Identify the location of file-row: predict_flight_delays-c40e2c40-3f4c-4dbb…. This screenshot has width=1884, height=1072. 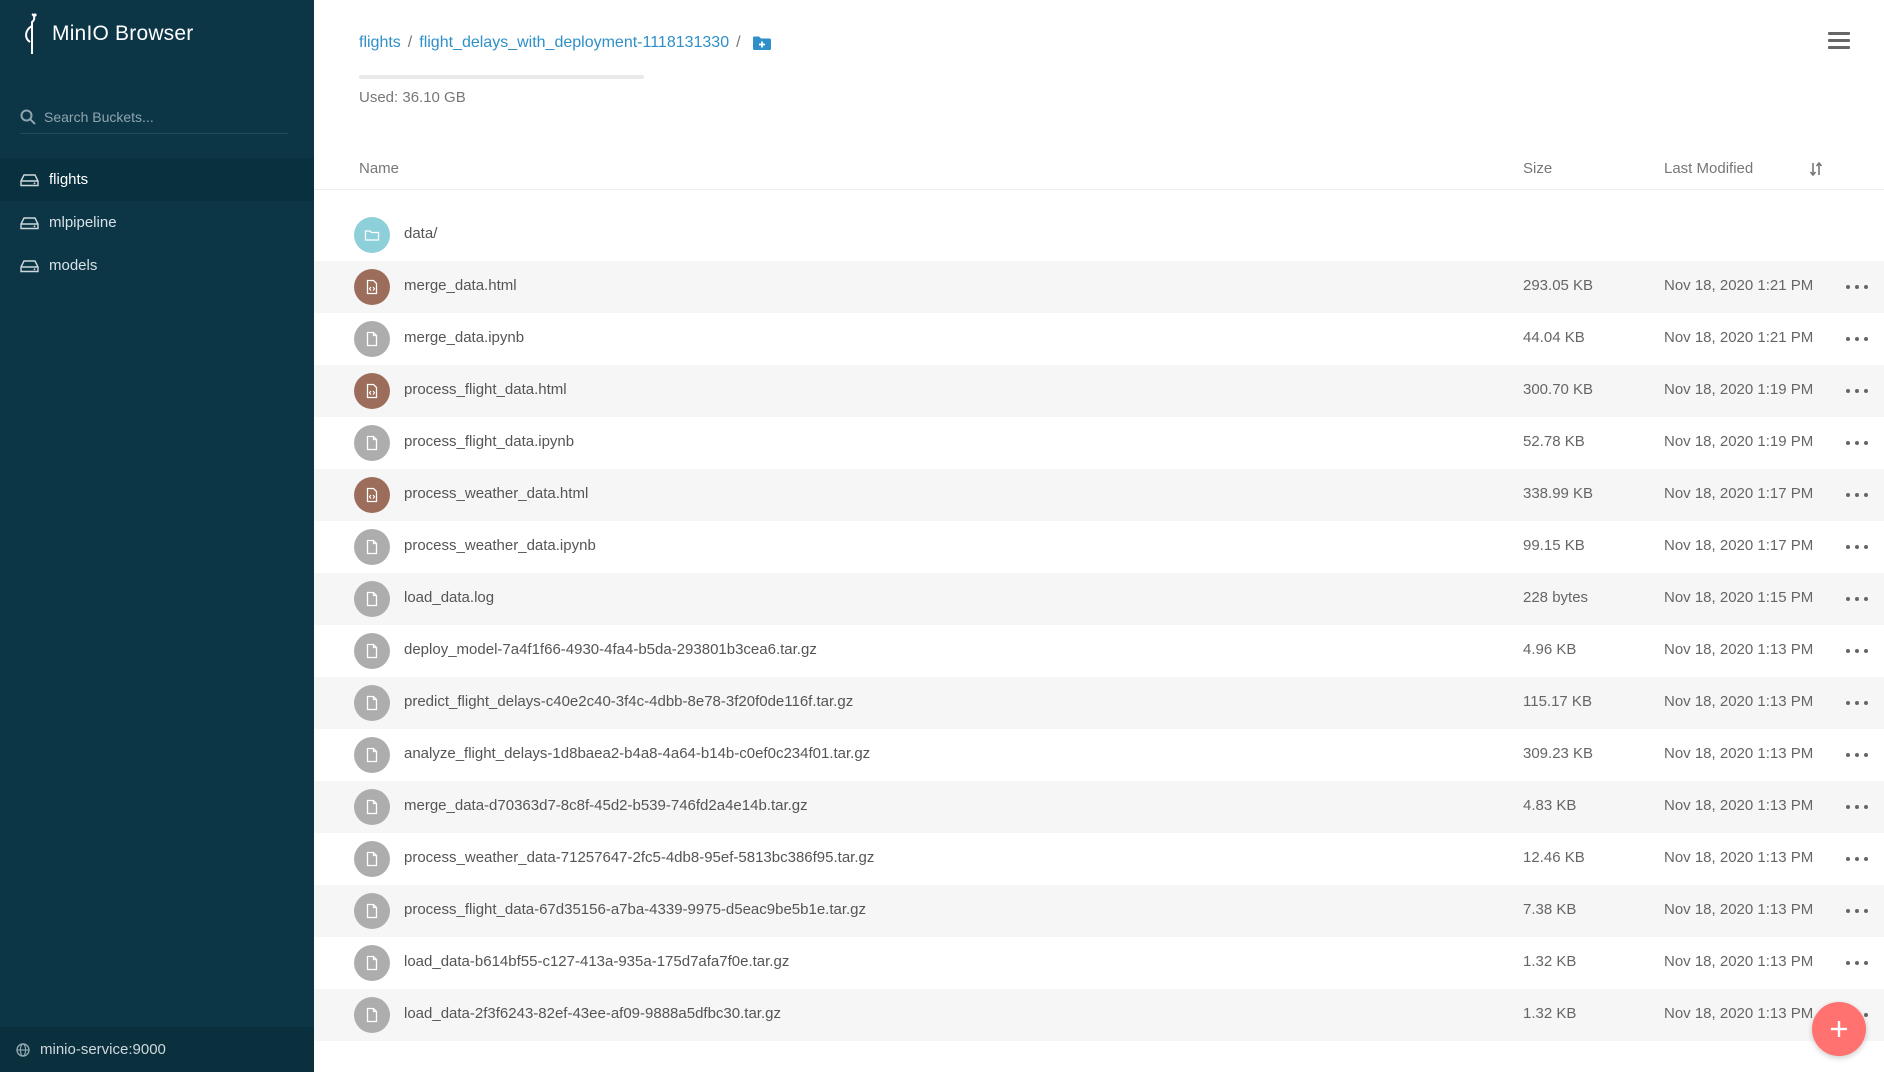
(1099, 703).